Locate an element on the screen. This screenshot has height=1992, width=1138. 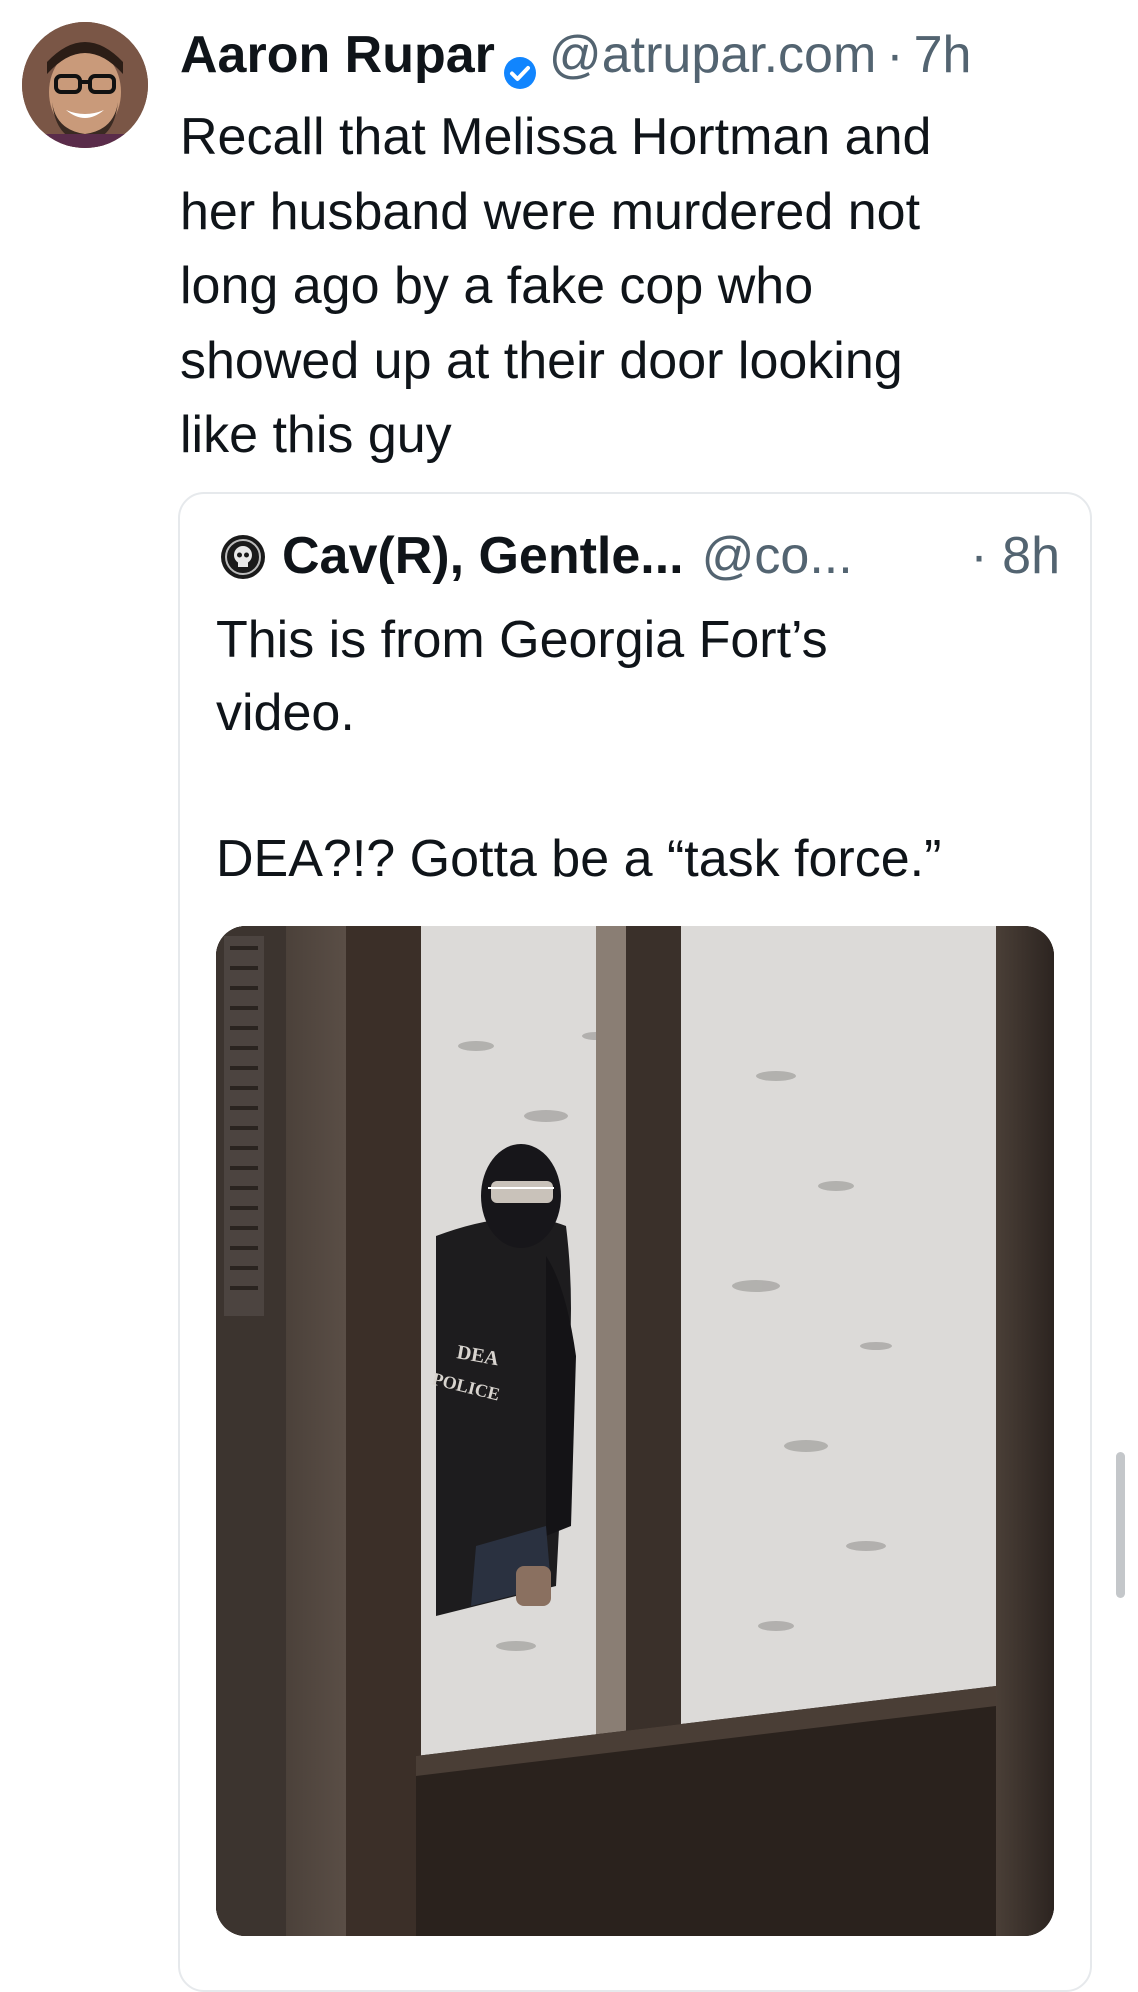
quoted-post-timestamp: · 8h is located at coordinates (1015, 556).